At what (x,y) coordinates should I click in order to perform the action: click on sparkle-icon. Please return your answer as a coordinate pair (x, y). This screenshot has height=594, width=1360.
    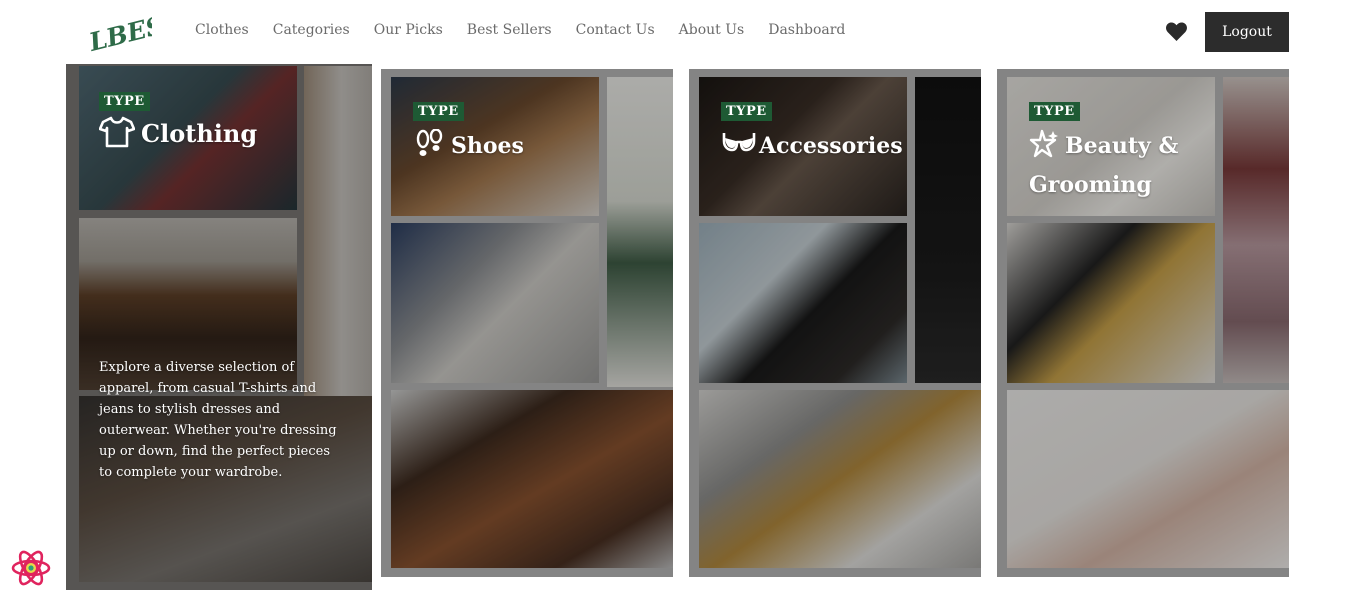
    Looking at the image, I should click on (1044, 149).